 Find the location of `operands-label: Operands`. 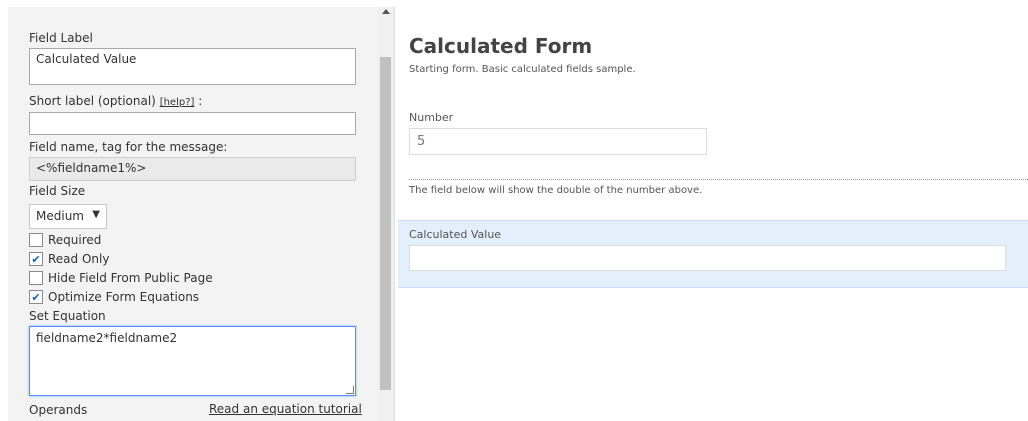

operands-label: Operands is located at coordinates (58, 410).